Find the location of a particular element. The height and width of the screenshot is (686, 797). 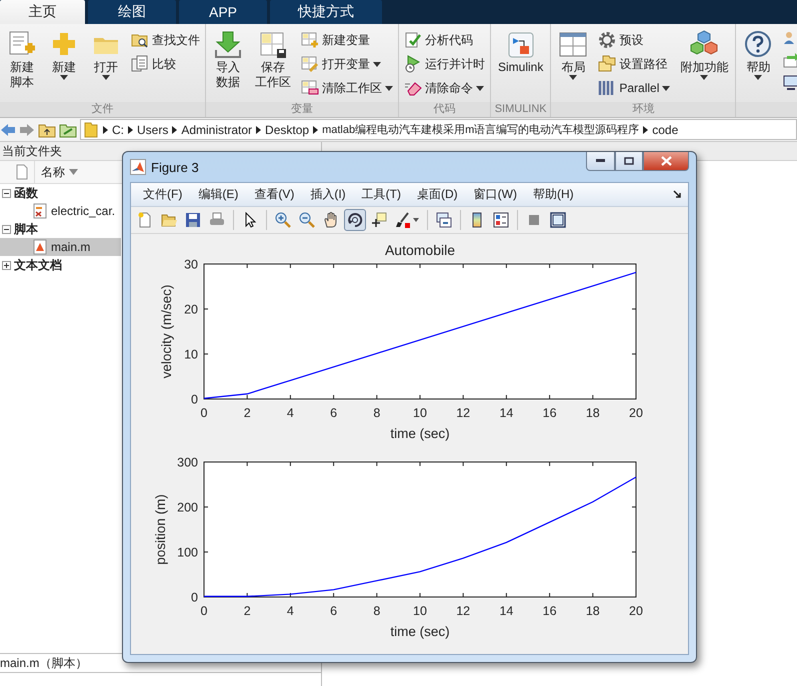

close-icon is located at coordinates (666, 161).